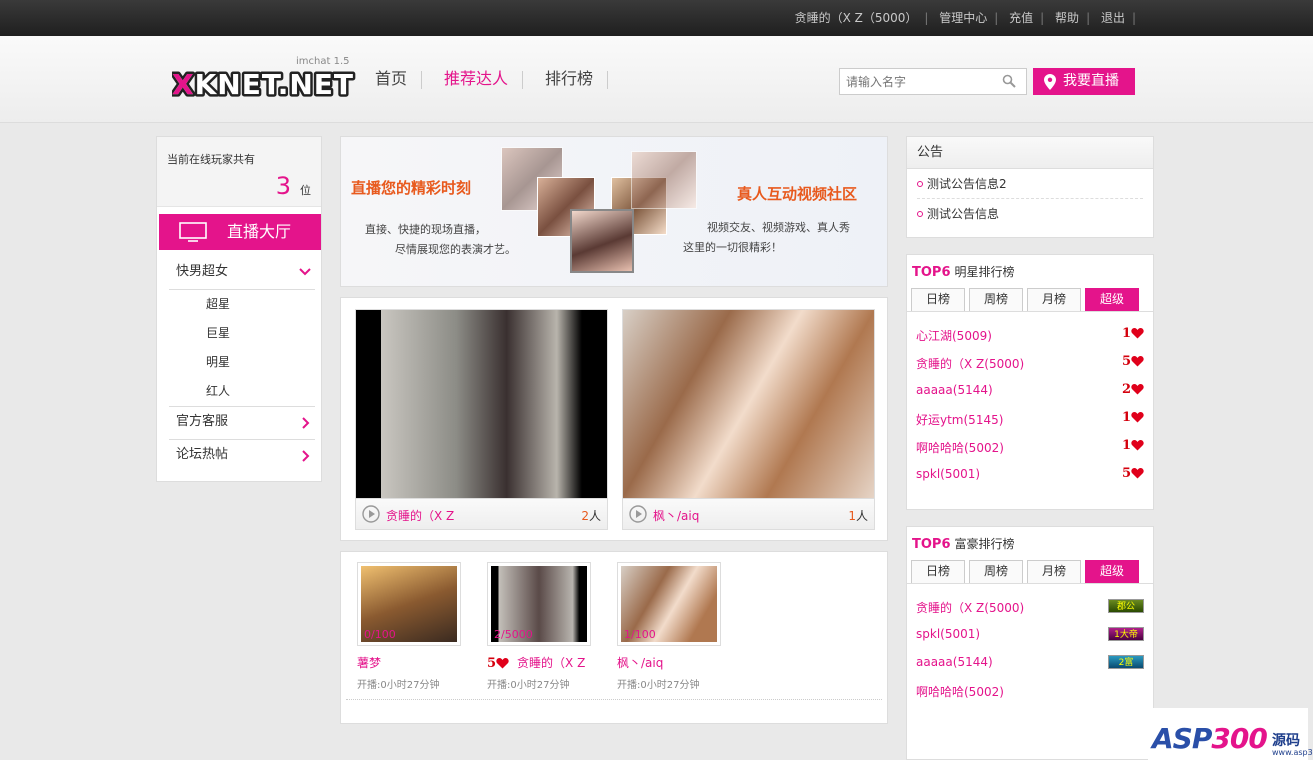 Image resolution: width=1313 pixels, height=760 pixels. I want to click on menu-item-label: 快男超女, so click(202, 271).